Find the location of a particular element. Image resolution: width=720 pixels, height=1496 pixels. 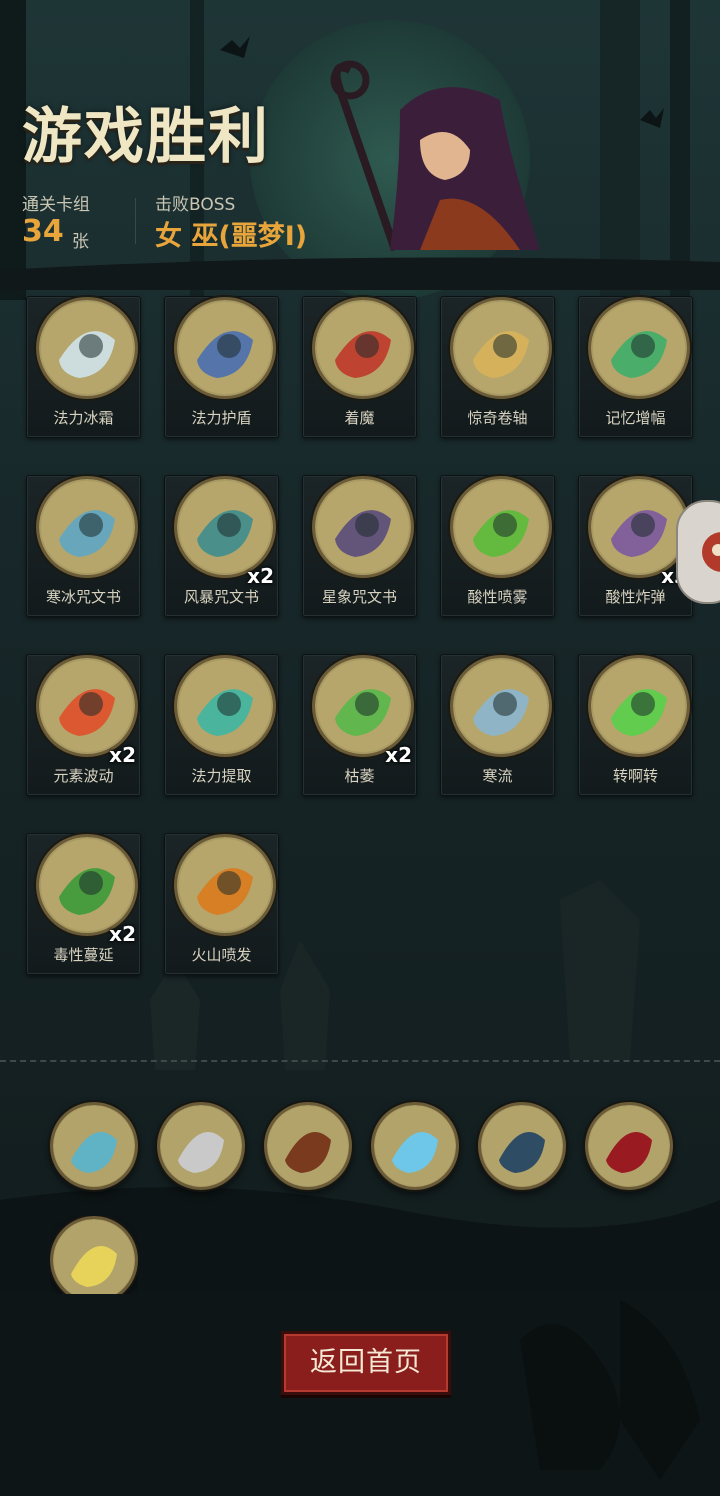

magnifier-relic-icon is located at coordinates (201, 1146).